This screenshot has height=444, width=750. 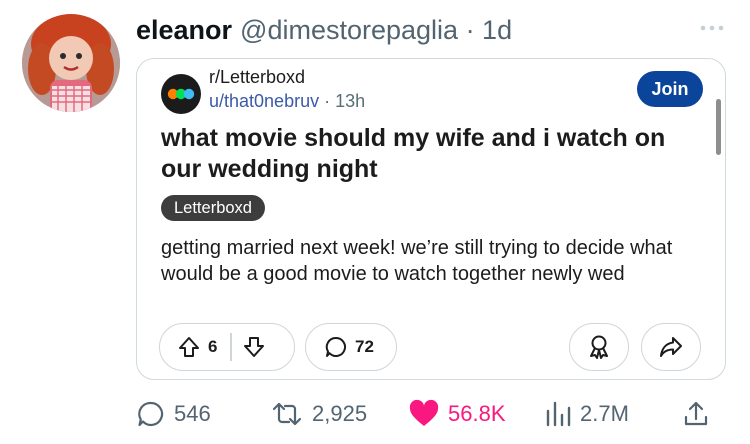 What do you see at coordinates (213, 346) in the screenshot?
I see `vote-count: 6` at bounding box center [213, 346].